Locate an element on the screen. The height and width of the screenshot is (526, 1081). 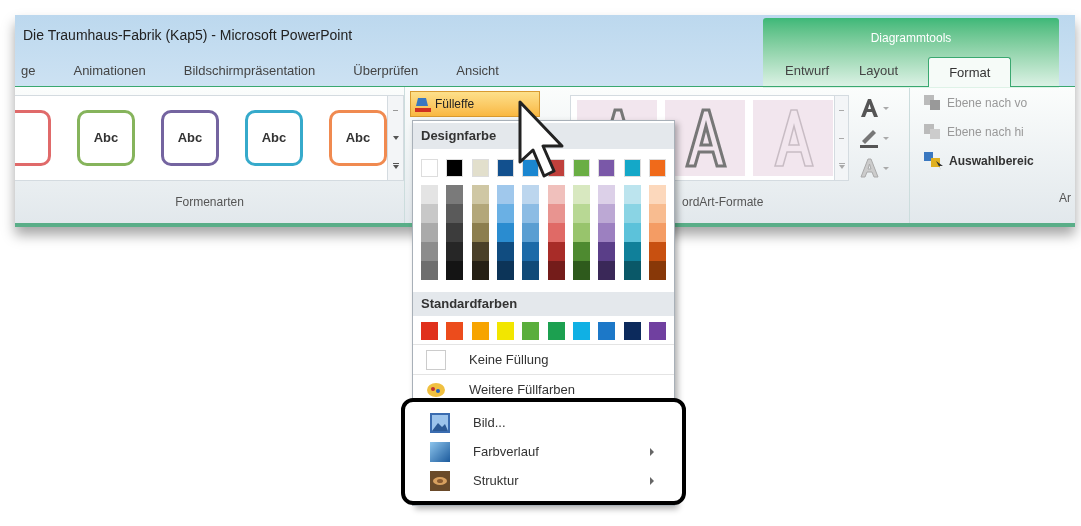
text-fill-icon is located at coordinates (875, 108).